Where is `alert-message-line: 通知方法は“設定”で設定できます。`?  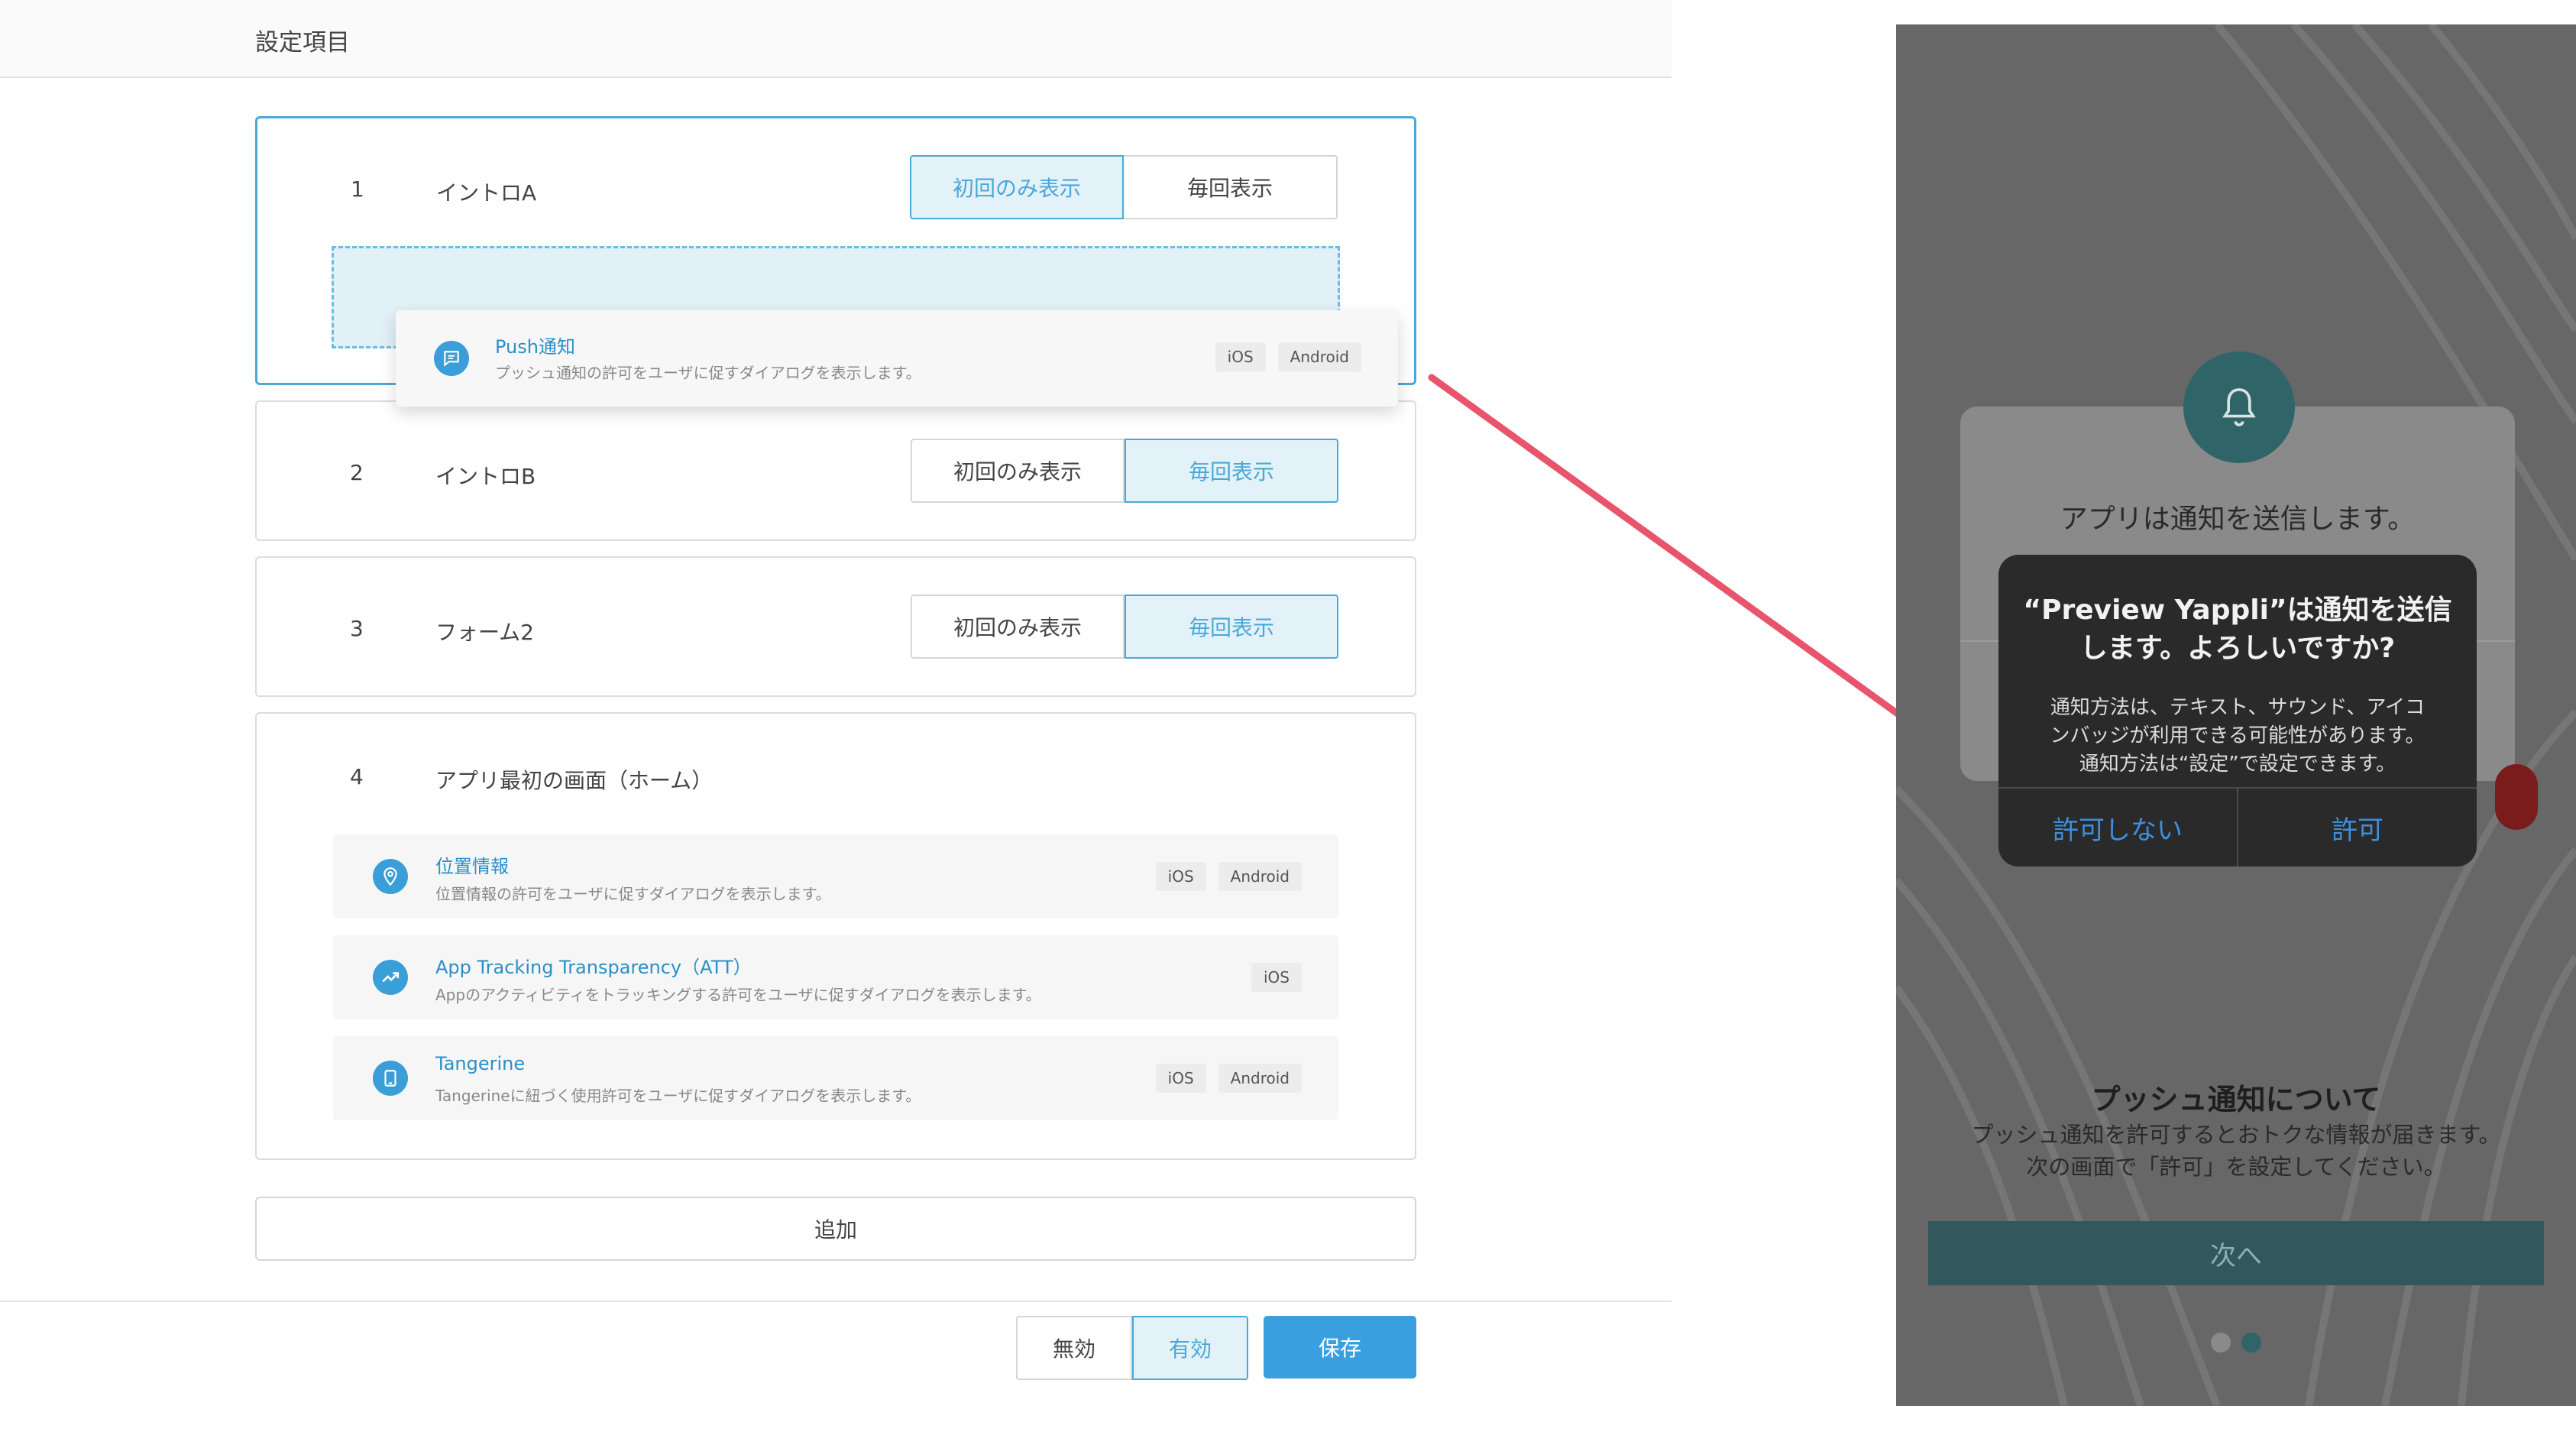
alert-message-line: 通知方法は“設定”で設定できます。 is located at coordinates (2237, 764).